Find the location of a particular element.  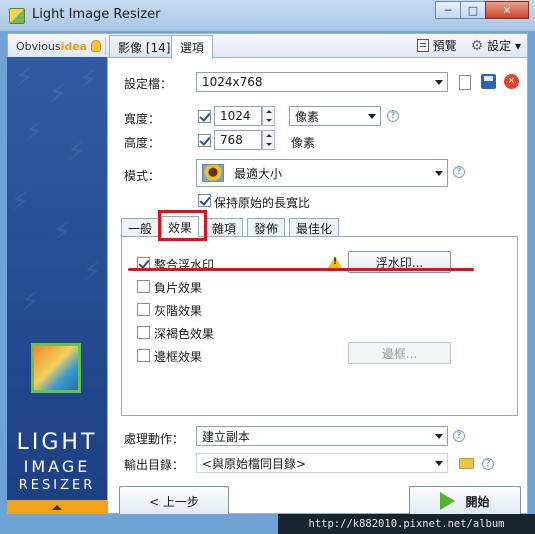

preview-label: 預覽 is located at coordinates (444, 46).